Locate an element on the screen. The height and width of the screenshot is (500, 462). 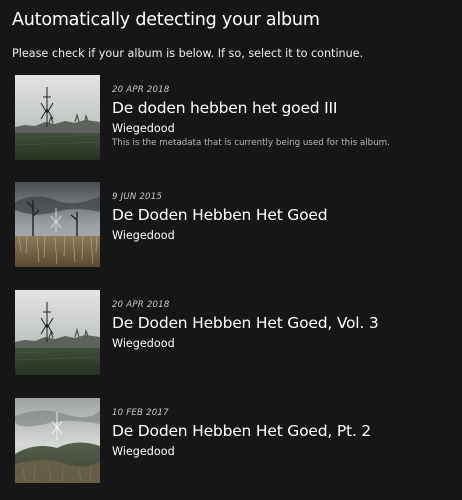
album-title: De doden hebben het goed III is located at coordinates (225, 108).